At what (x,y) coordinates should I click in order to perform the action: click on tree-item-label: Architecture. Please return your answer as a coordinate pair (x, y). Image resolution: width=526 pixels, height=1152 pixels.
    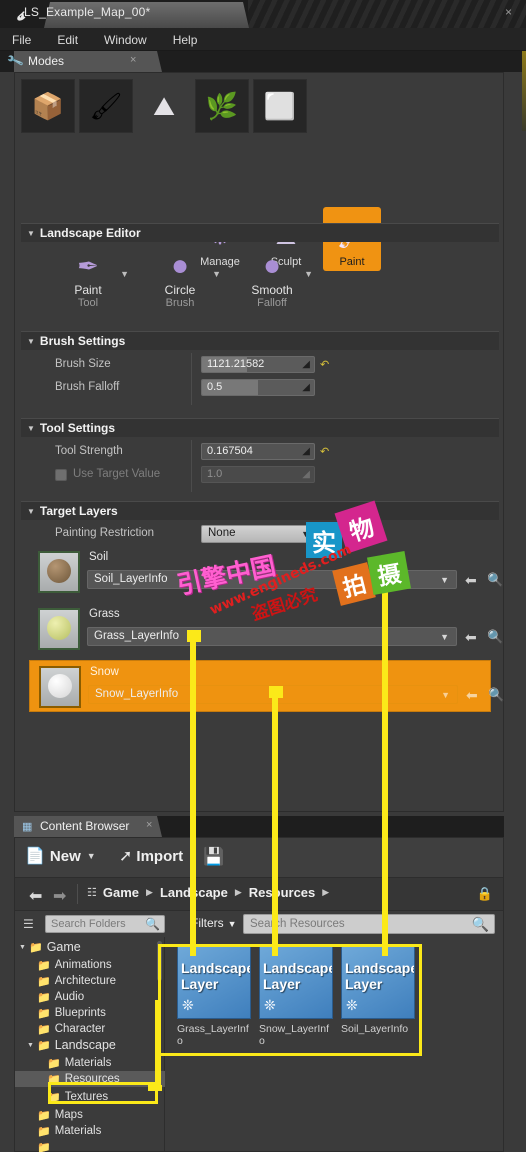
    Looking at the image, I should click on (85, 981).